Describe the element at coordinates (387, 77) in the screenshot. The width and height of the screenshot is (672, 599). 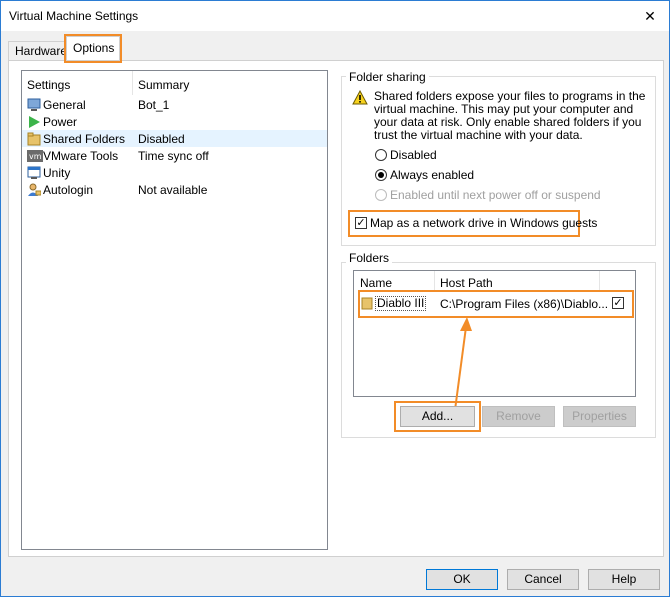
I see `folder-sharing-title: Folder sharing` at that location.